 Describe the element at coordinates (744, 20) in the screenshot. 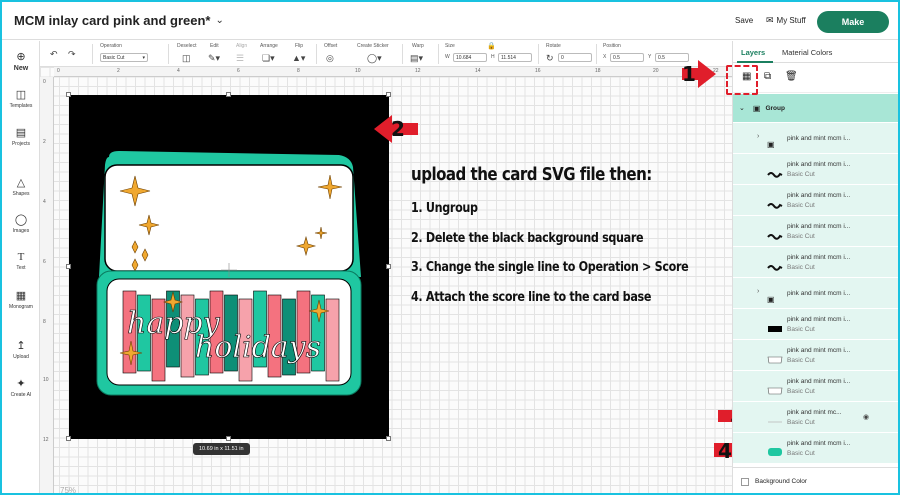

I see `save-button: Save` at that location.